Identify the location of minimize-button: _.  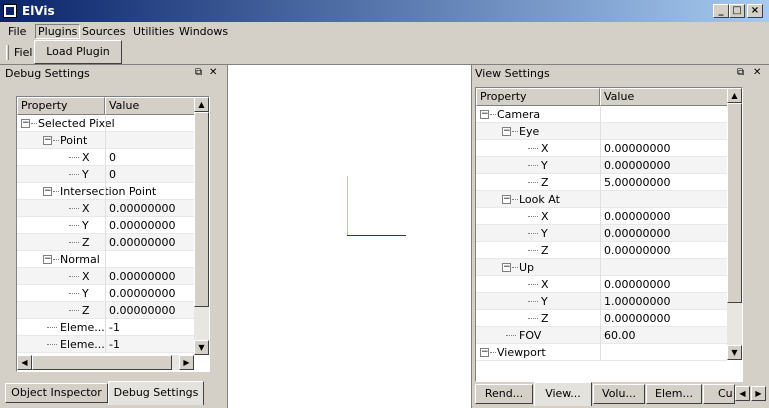
(721, 11).